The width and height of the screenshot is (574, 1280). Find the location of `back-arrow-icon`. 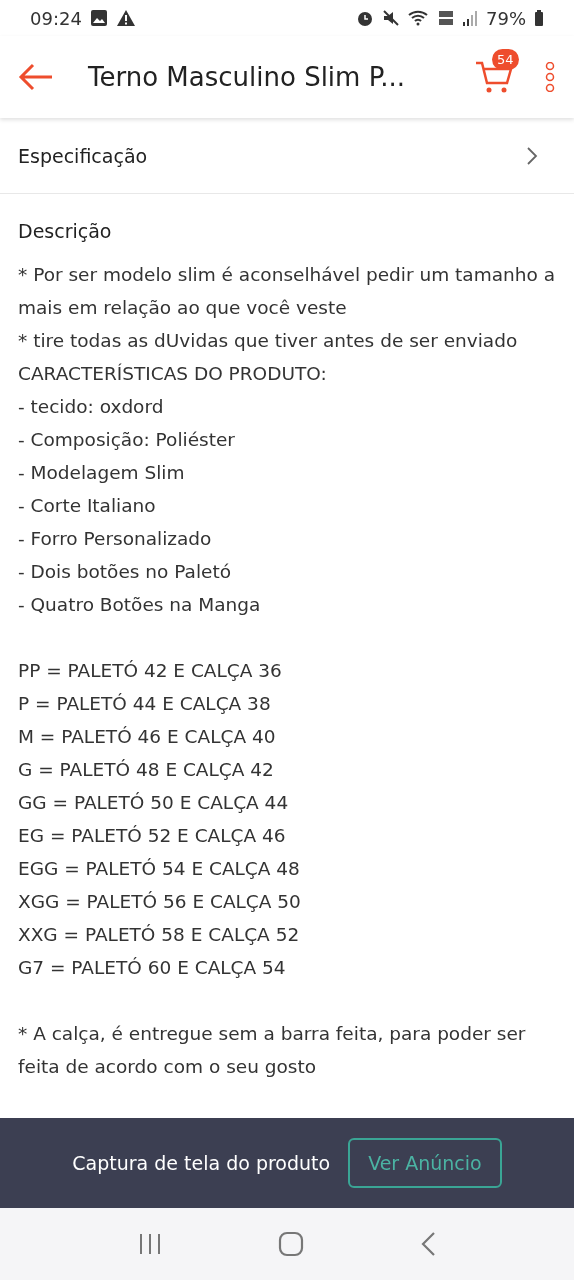

back-arrow-icon is located at coordinates (36, 77).